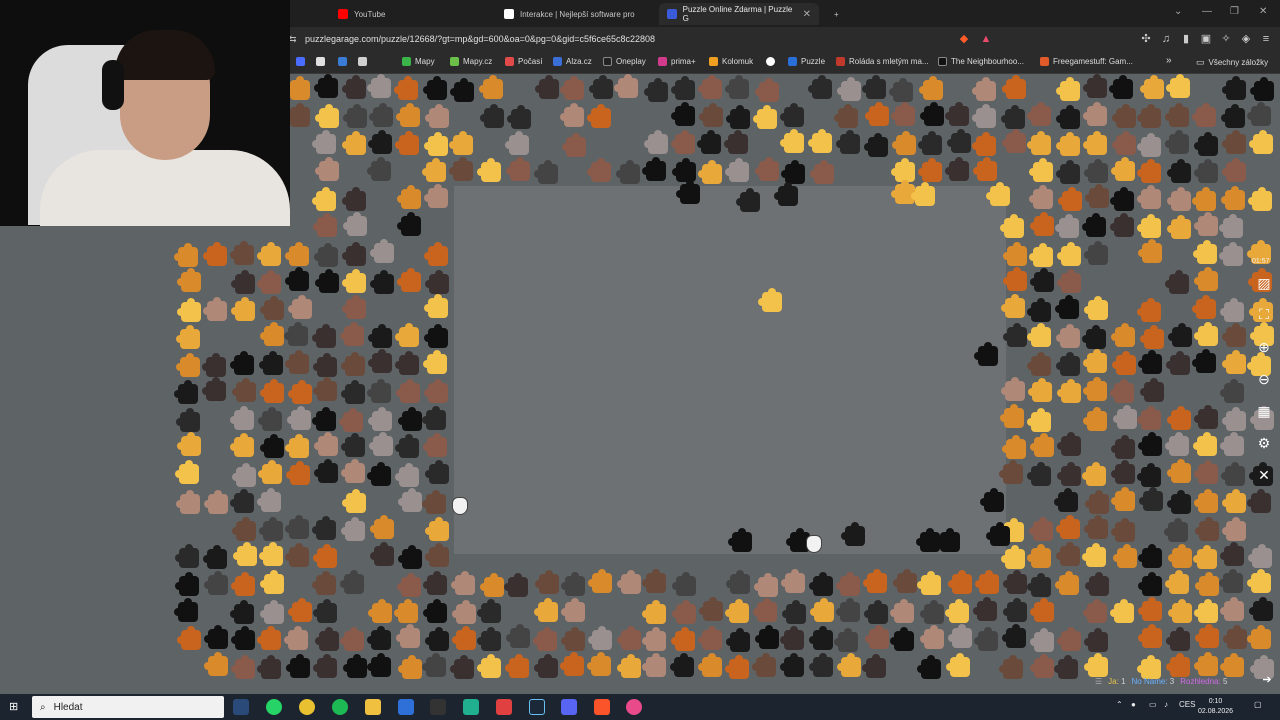  I want to click on leo-icon: ✧, so click(1226, 39).